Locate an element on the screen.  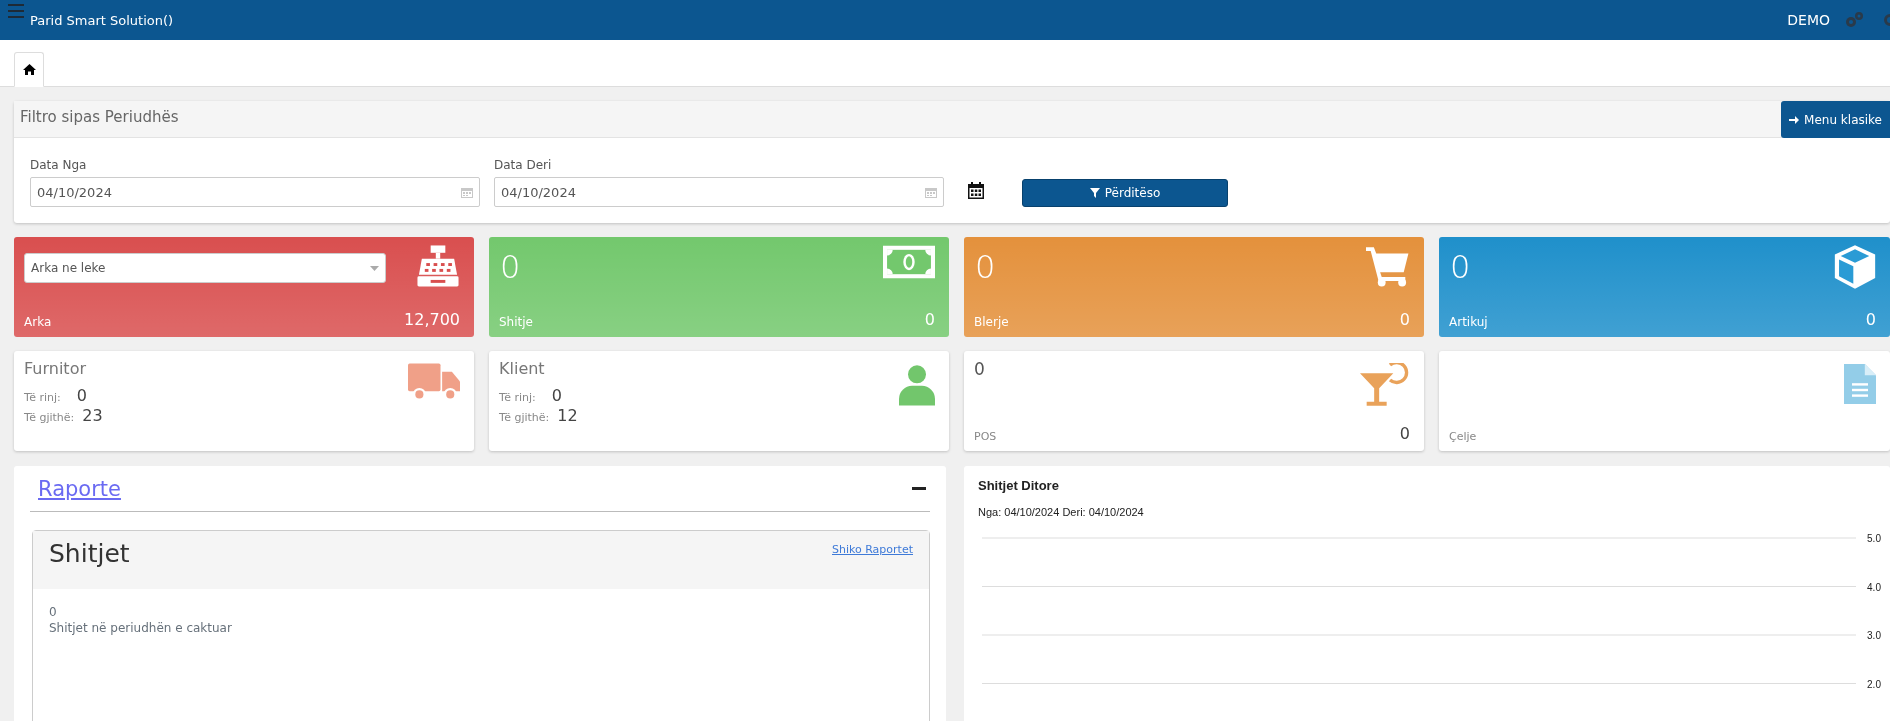
caret-icon is located at coordinates (374, 268).